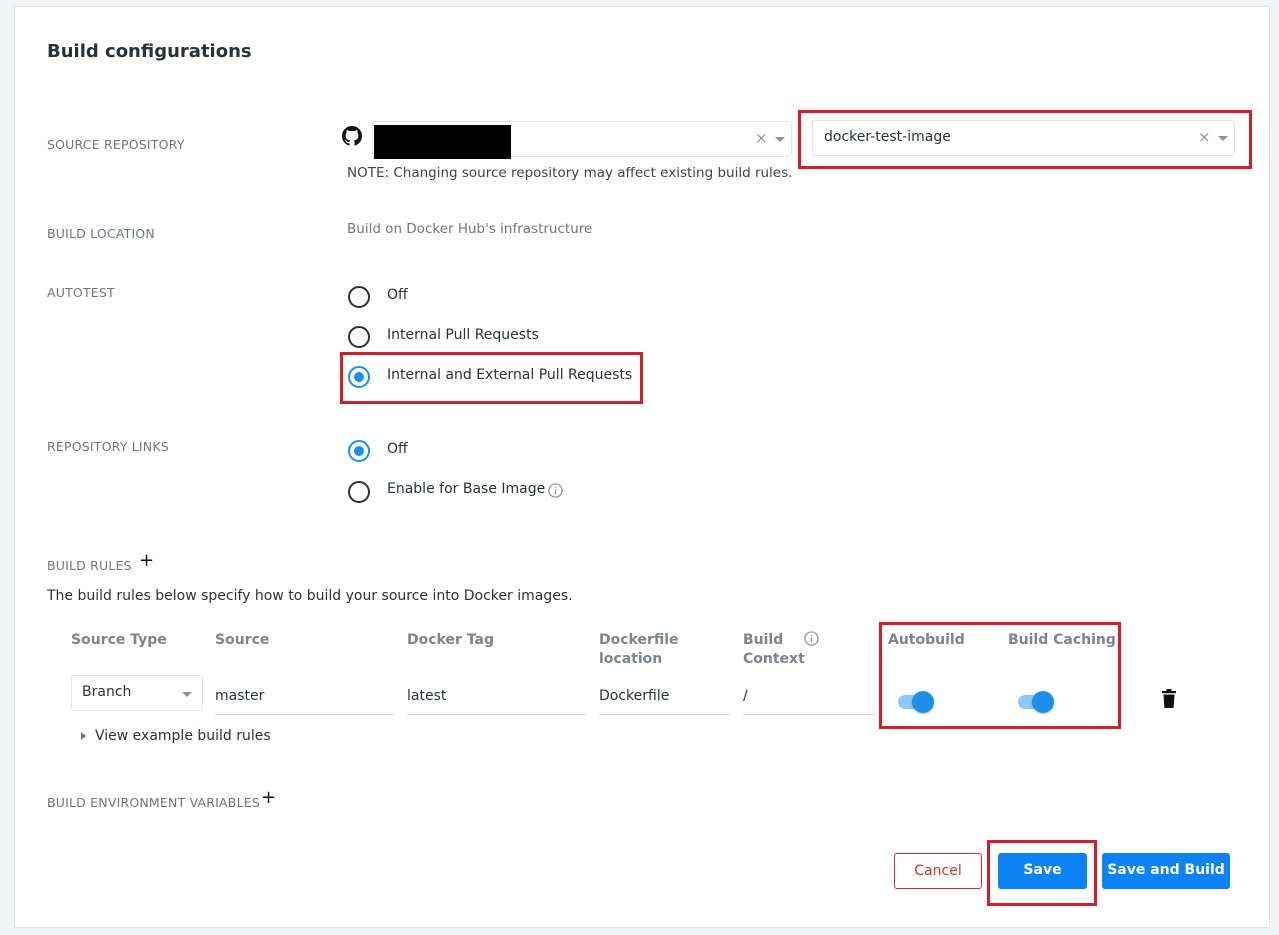 This screenshot has height=935, width=1279. I want to click on source-type-value: Branch, so click(107, 692).